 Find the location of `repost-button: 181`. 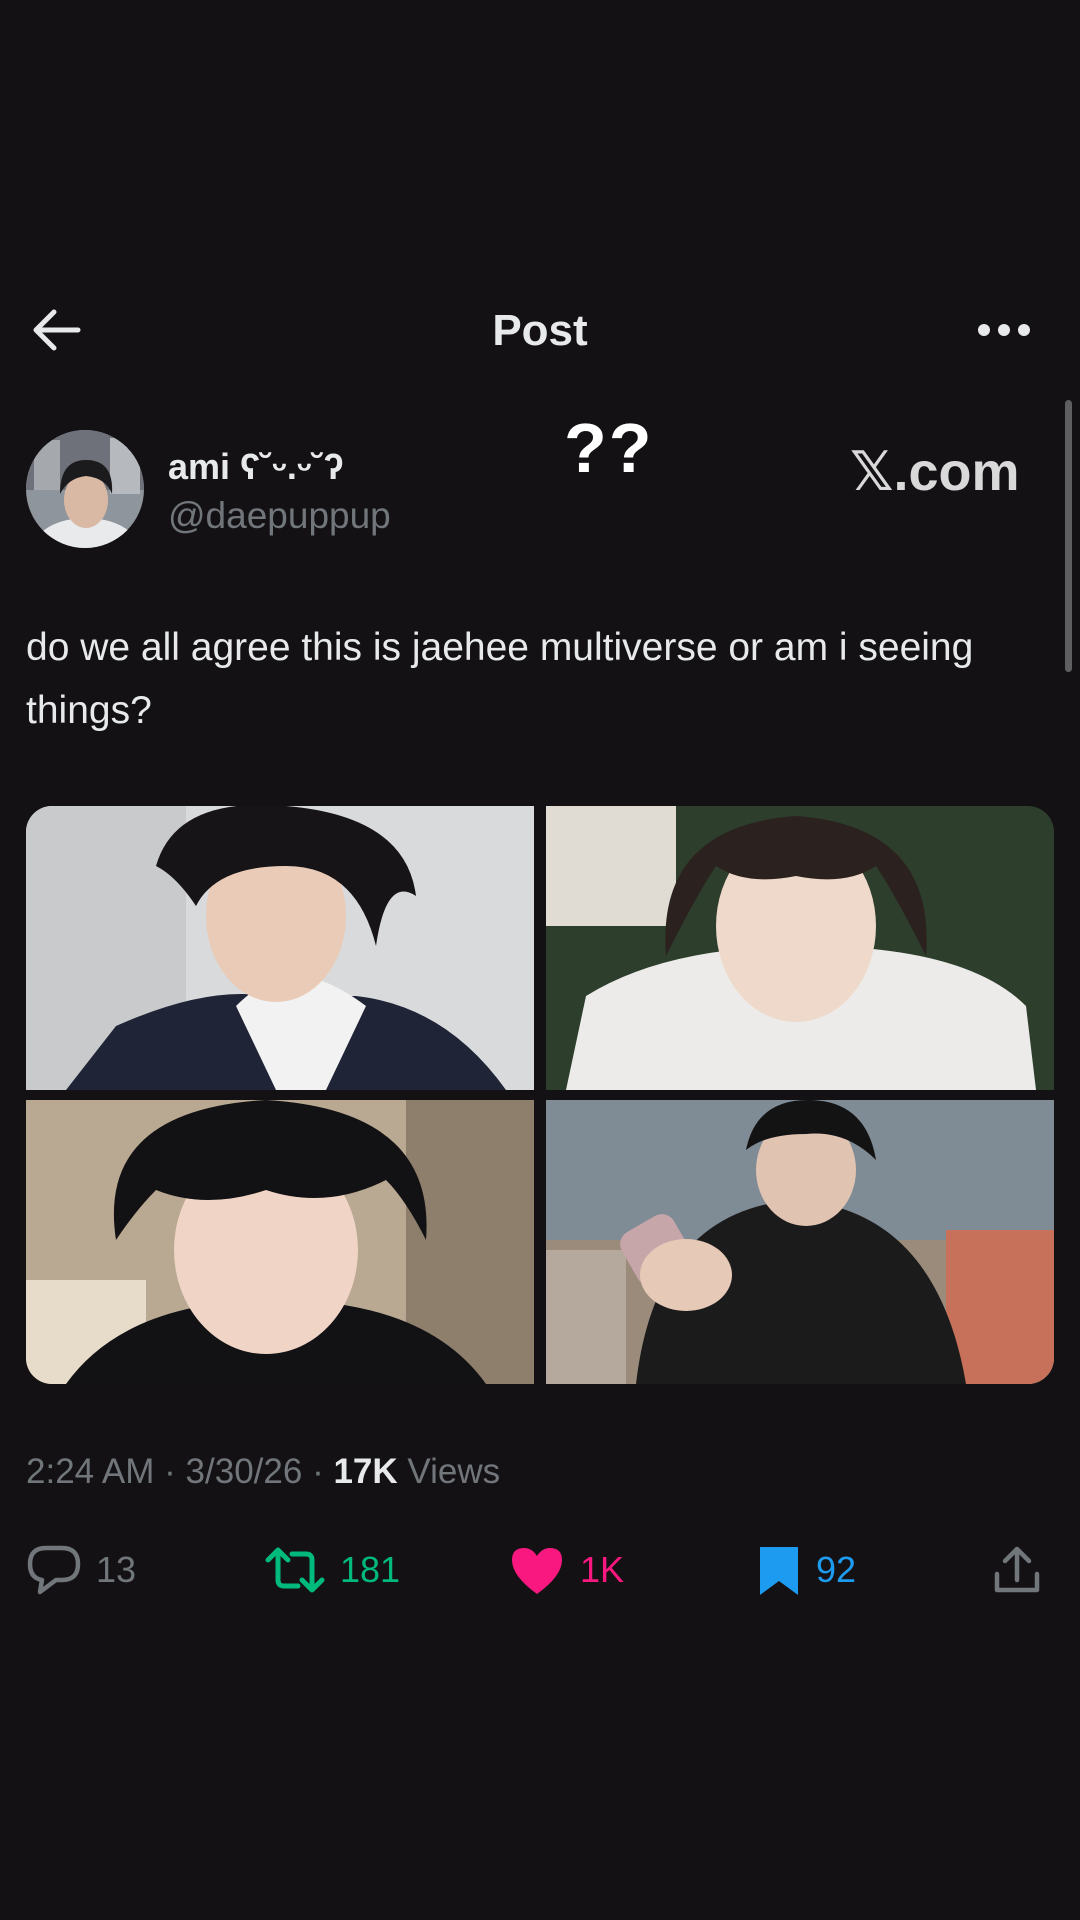

repost-button: 181 is located at coordinates (332, 1570).